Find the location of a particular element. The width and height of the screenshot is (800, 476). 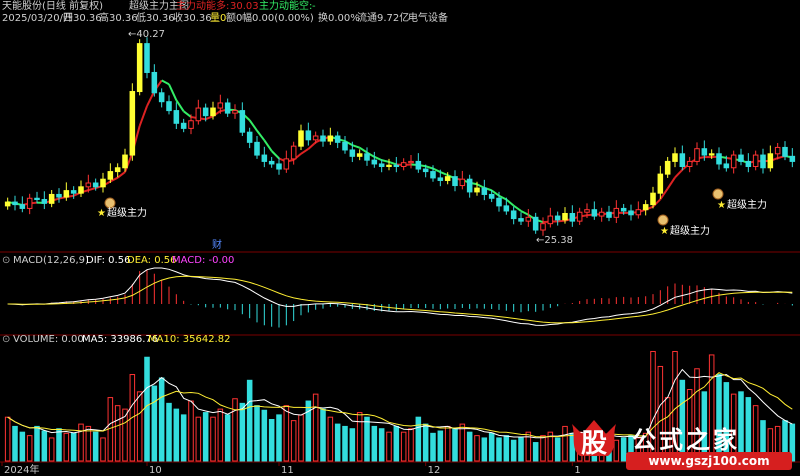

volume-icon: ⊙ is located at coordinates (6, 339).